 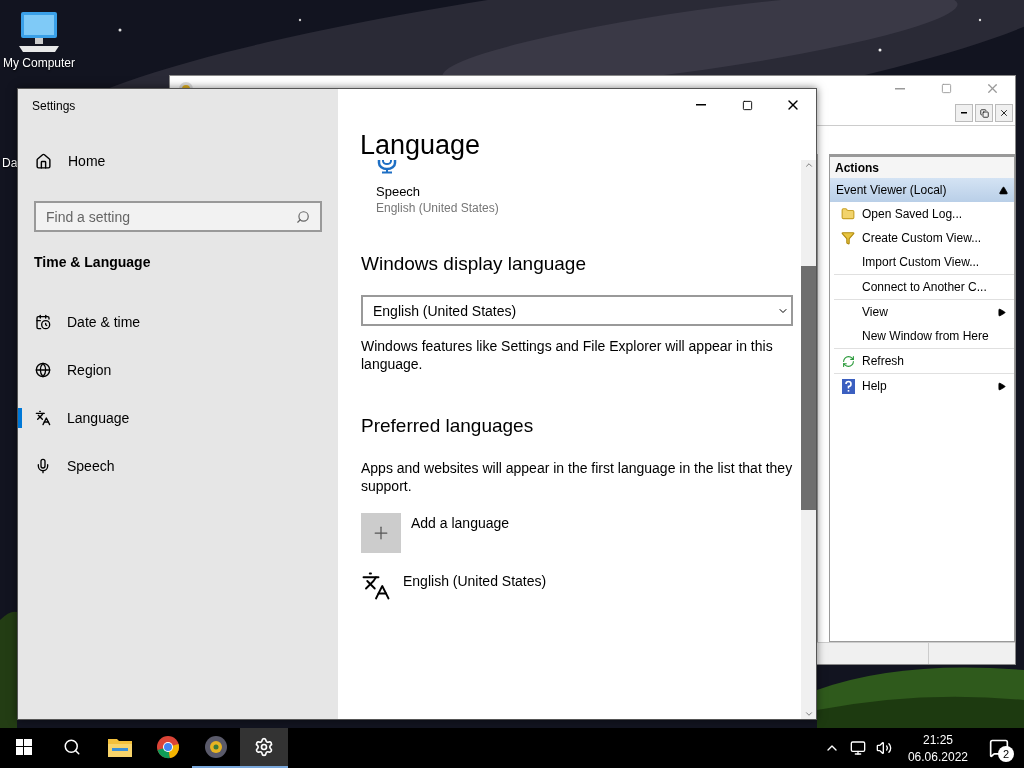 What do you see at coordinates (922, 190) in the screenshot?
I see `actions-group-header: Event Viewer (Local)` at bounding box center [922, 190].